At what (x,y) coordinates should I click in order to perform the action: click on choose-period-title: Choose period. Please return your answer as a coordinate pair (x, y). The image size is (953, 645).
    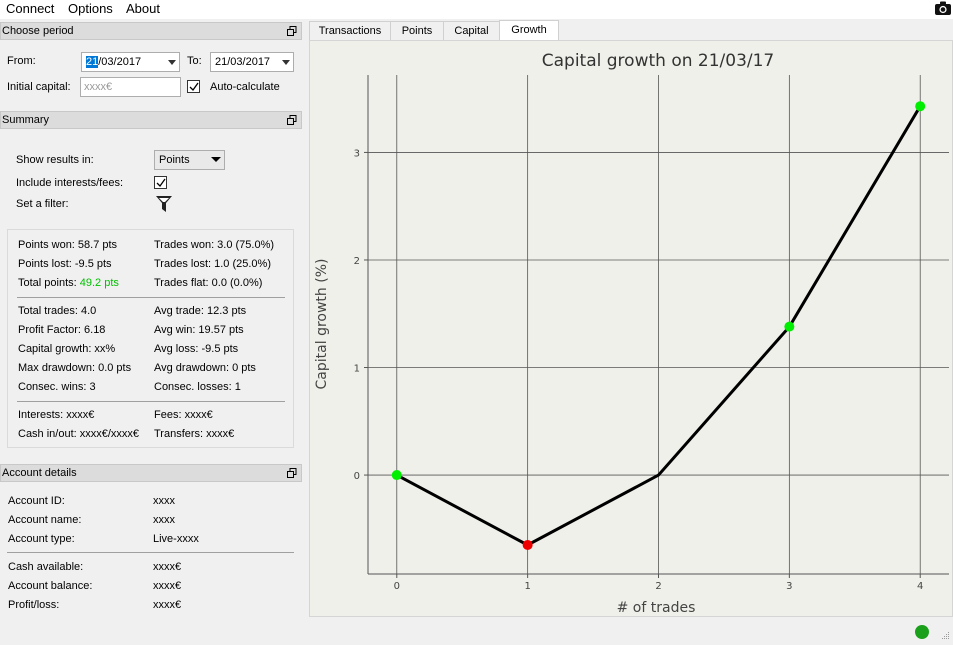
    Looking at the image, I should click on (38, 31).